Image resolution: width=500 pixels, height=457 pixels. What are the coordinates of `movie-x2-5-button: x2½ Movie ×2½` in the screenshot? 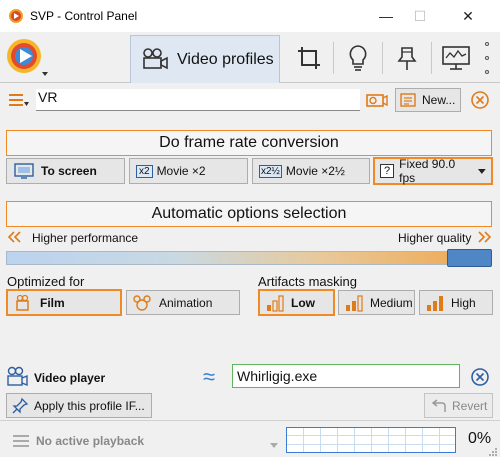 It's located at (311, 171).